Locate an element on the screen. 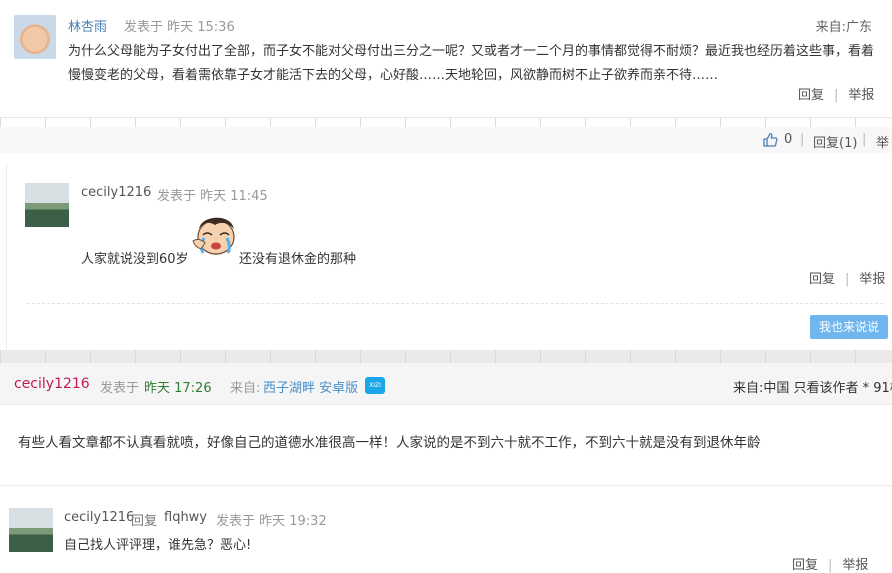 This screenshot has height=573, width=892. report-button: 举 is located at coordinates (882, 141).